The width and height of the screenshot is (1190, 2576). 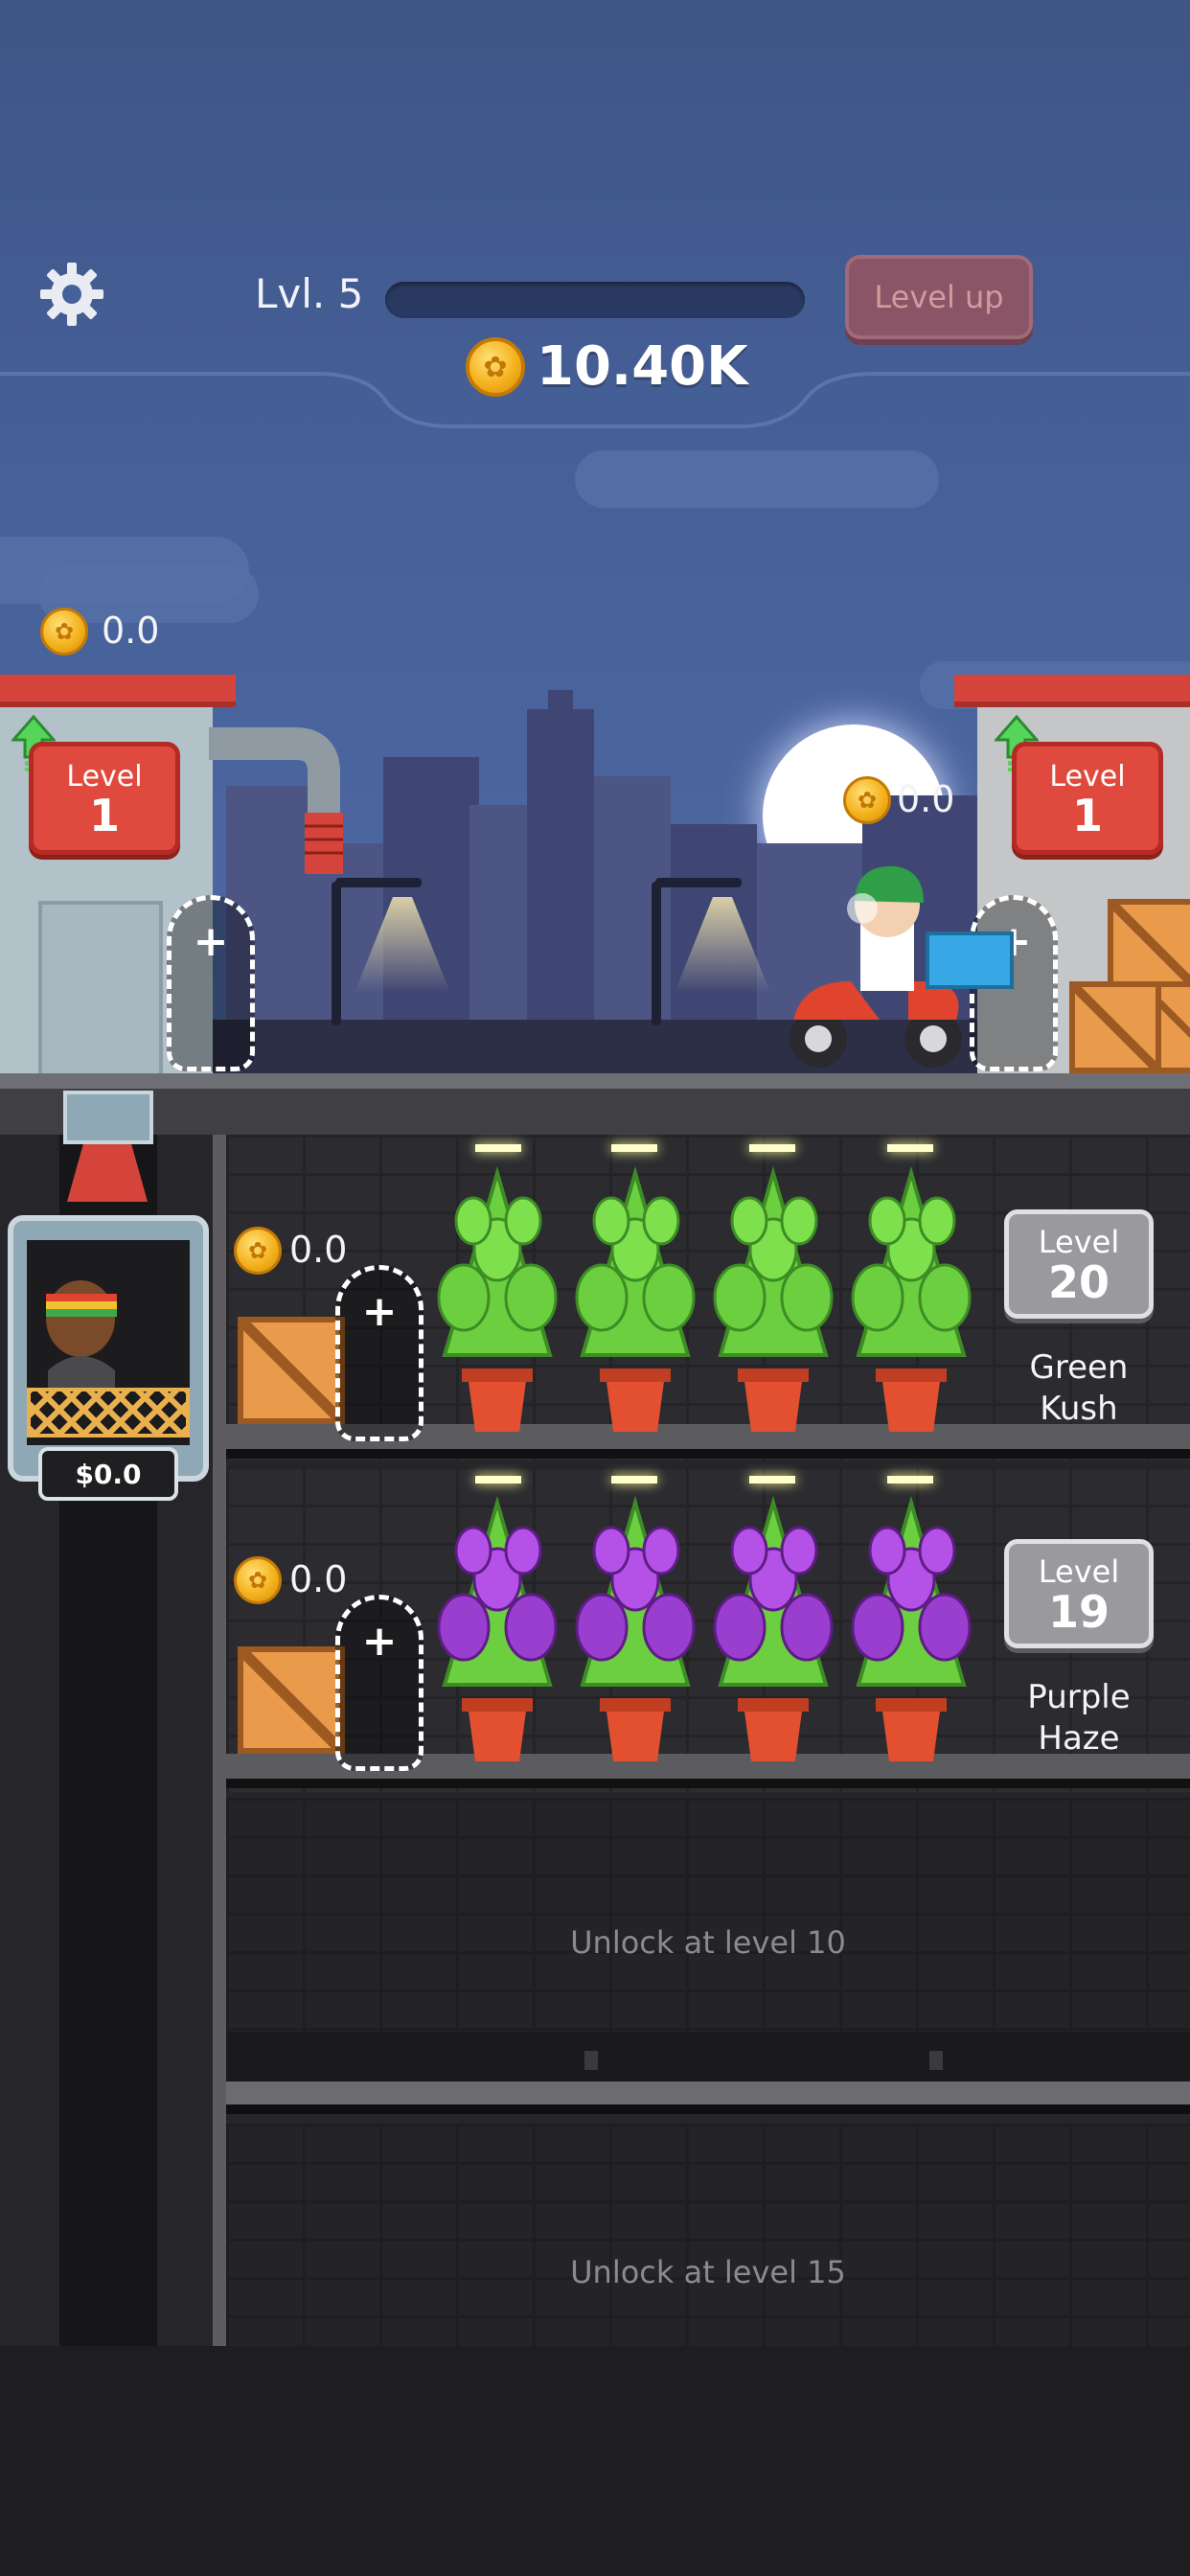 What do you see at coordinates (708, 2272) in the screenshot?
I see `unlock-requirement: Unlock at level 15` at bounding box center [708, 2272].